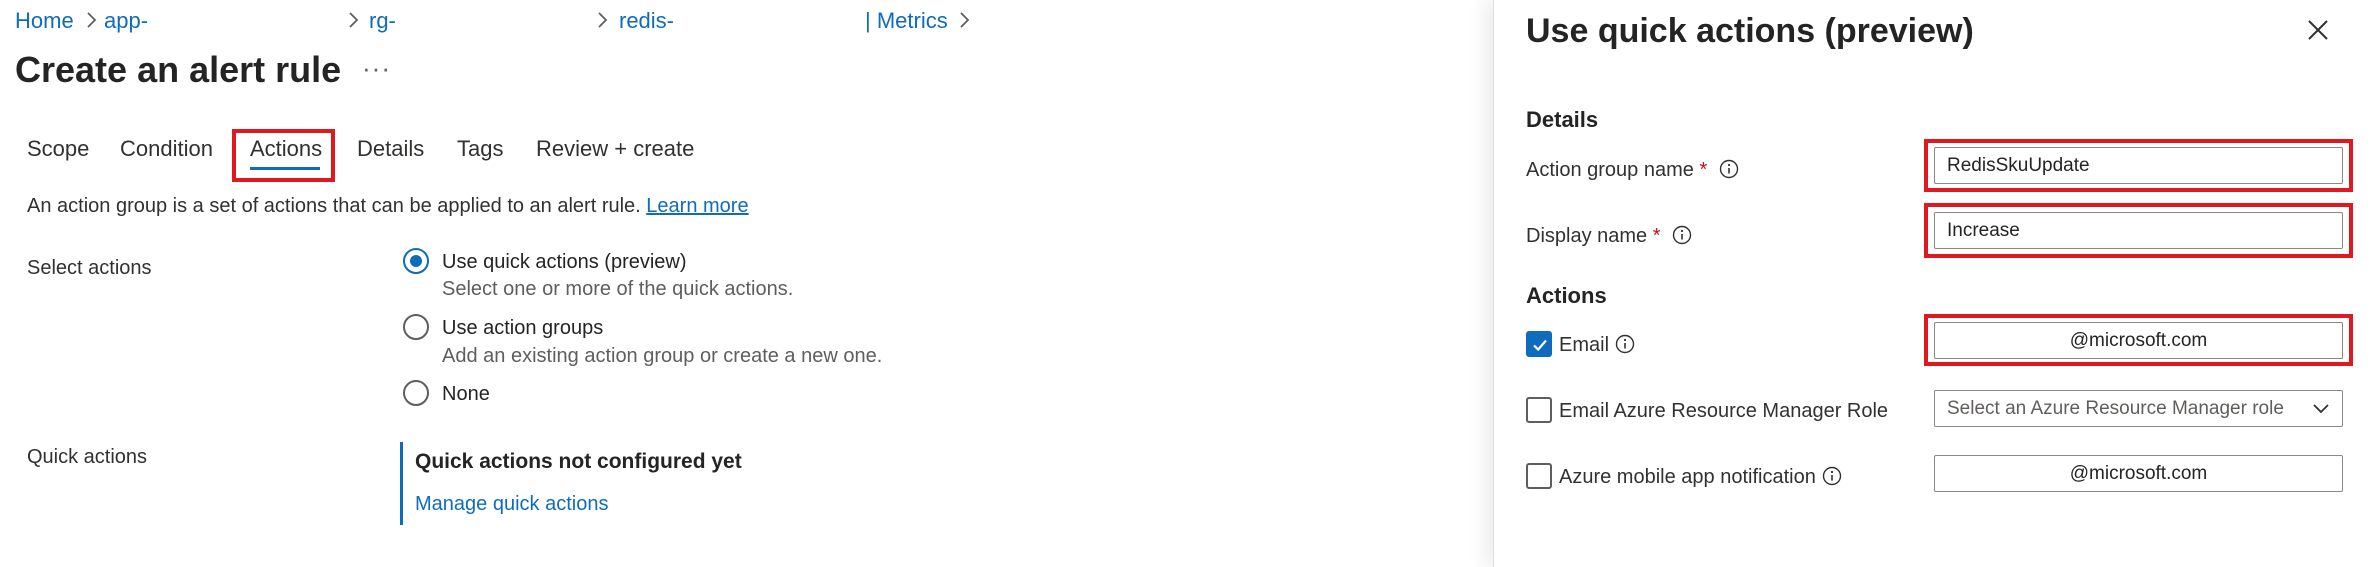 The width and height of the screenshot is (2371, 567). I want to click on manage-quick-actions-link: Manage quick actions, so click(511, 504).